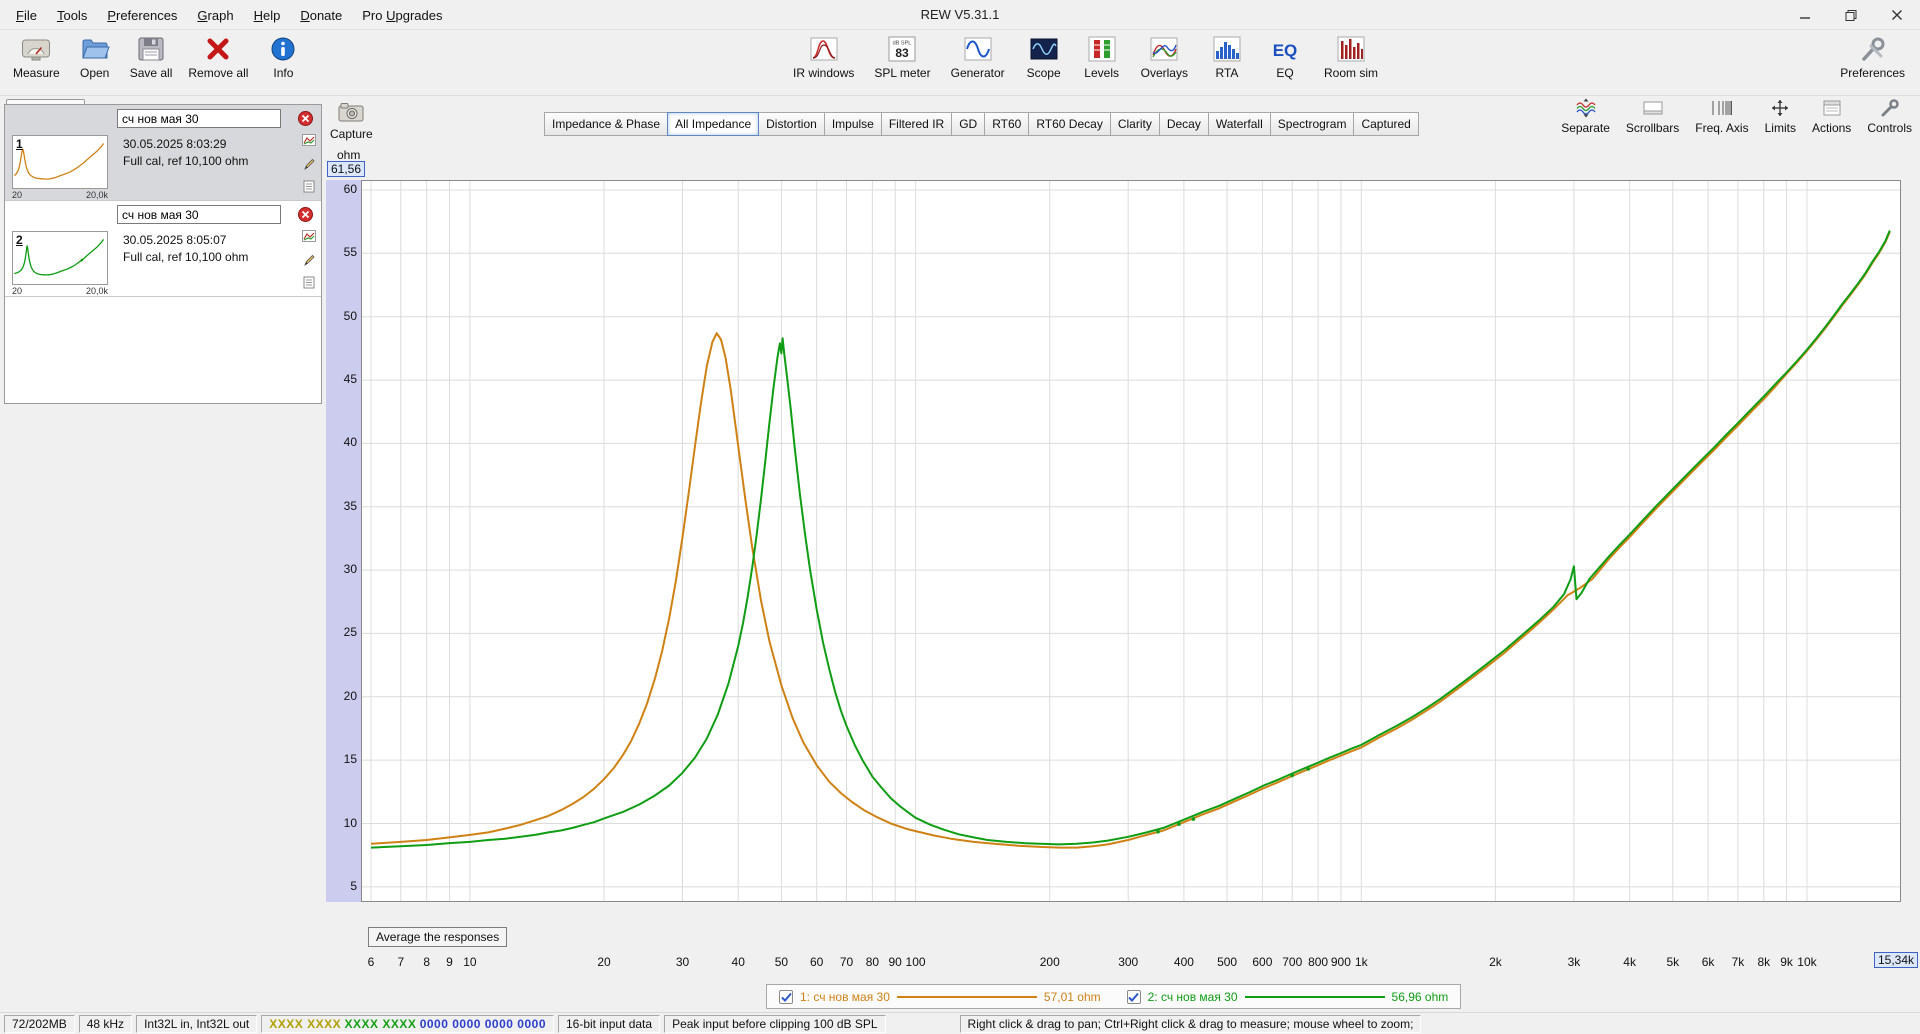 The width and height of the screenshot is (1920, 1034). I want to click on menu-item-donate: Donate, so click(321, 15).